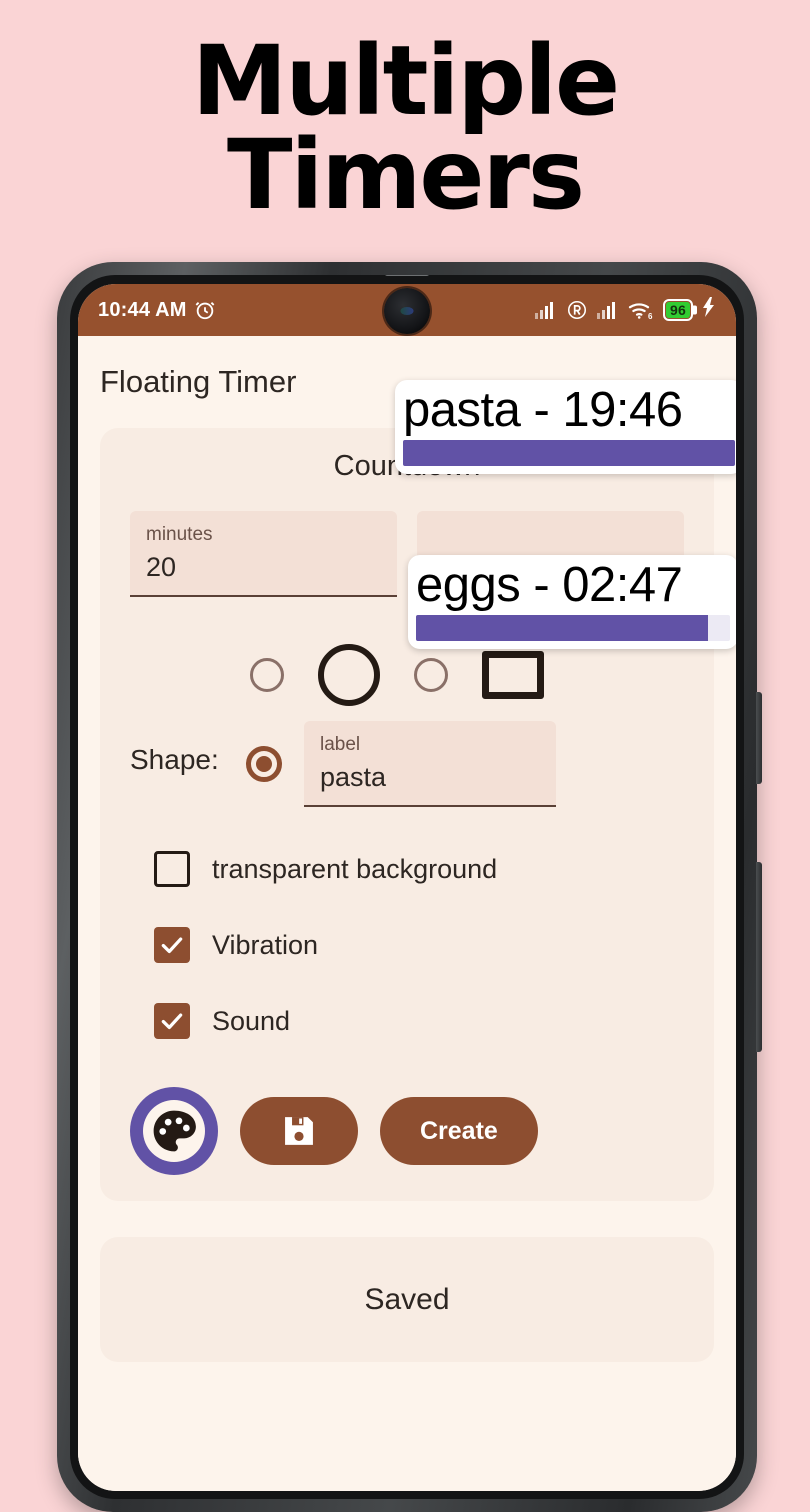  Describe the element at coordinates (161, 567) in the screenshot. I see `minutes-input-value: 20` at that location.